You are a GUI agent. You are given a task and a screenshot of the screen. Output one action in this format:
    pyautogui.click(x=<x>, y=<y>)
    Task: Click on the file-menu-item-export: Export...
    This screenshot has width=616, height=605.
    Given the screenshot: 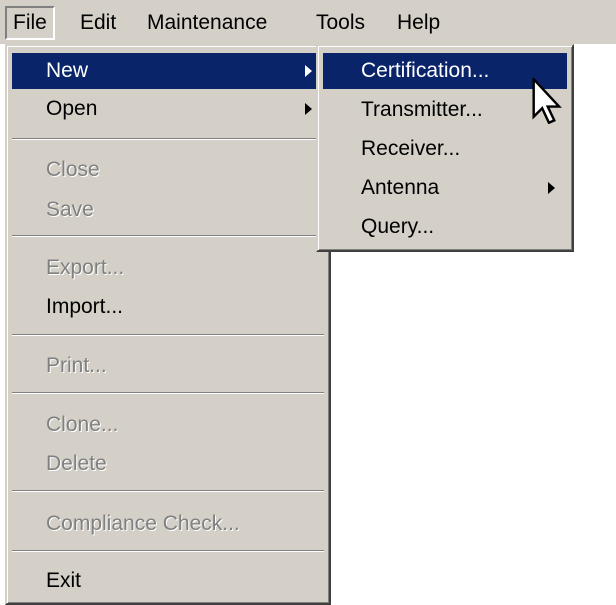 What is the action you would take?
    pyautogui.click(x=168, y=268)
    